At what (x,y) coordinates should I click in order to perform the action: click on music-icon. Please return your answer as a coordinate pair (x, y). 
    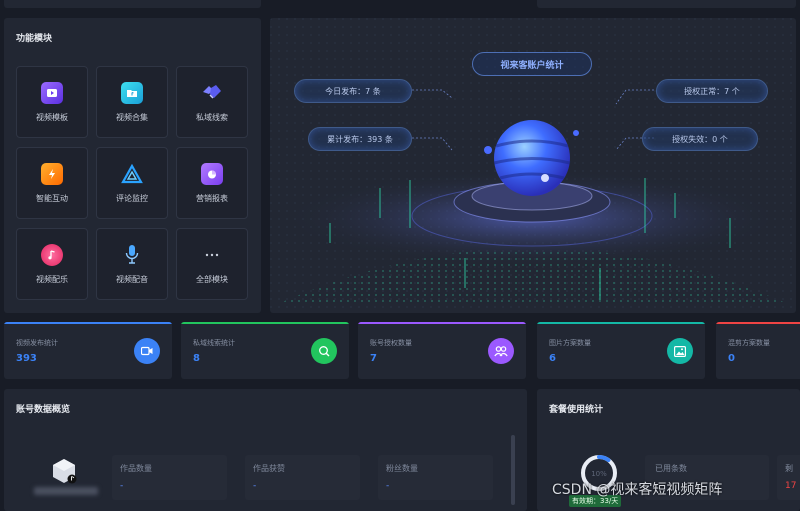
    Looking at the image, I should click on (52, 254).